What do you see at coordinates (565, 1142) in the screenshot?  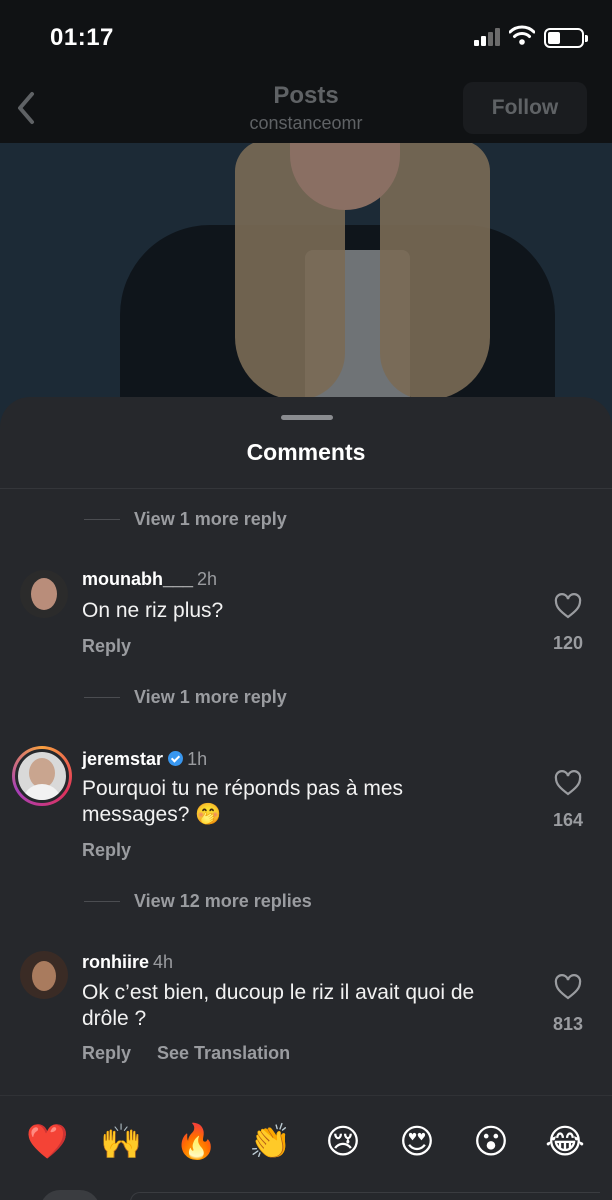 I see `laughing-emoji-button: 😂` at bounding box center [565, 1142].